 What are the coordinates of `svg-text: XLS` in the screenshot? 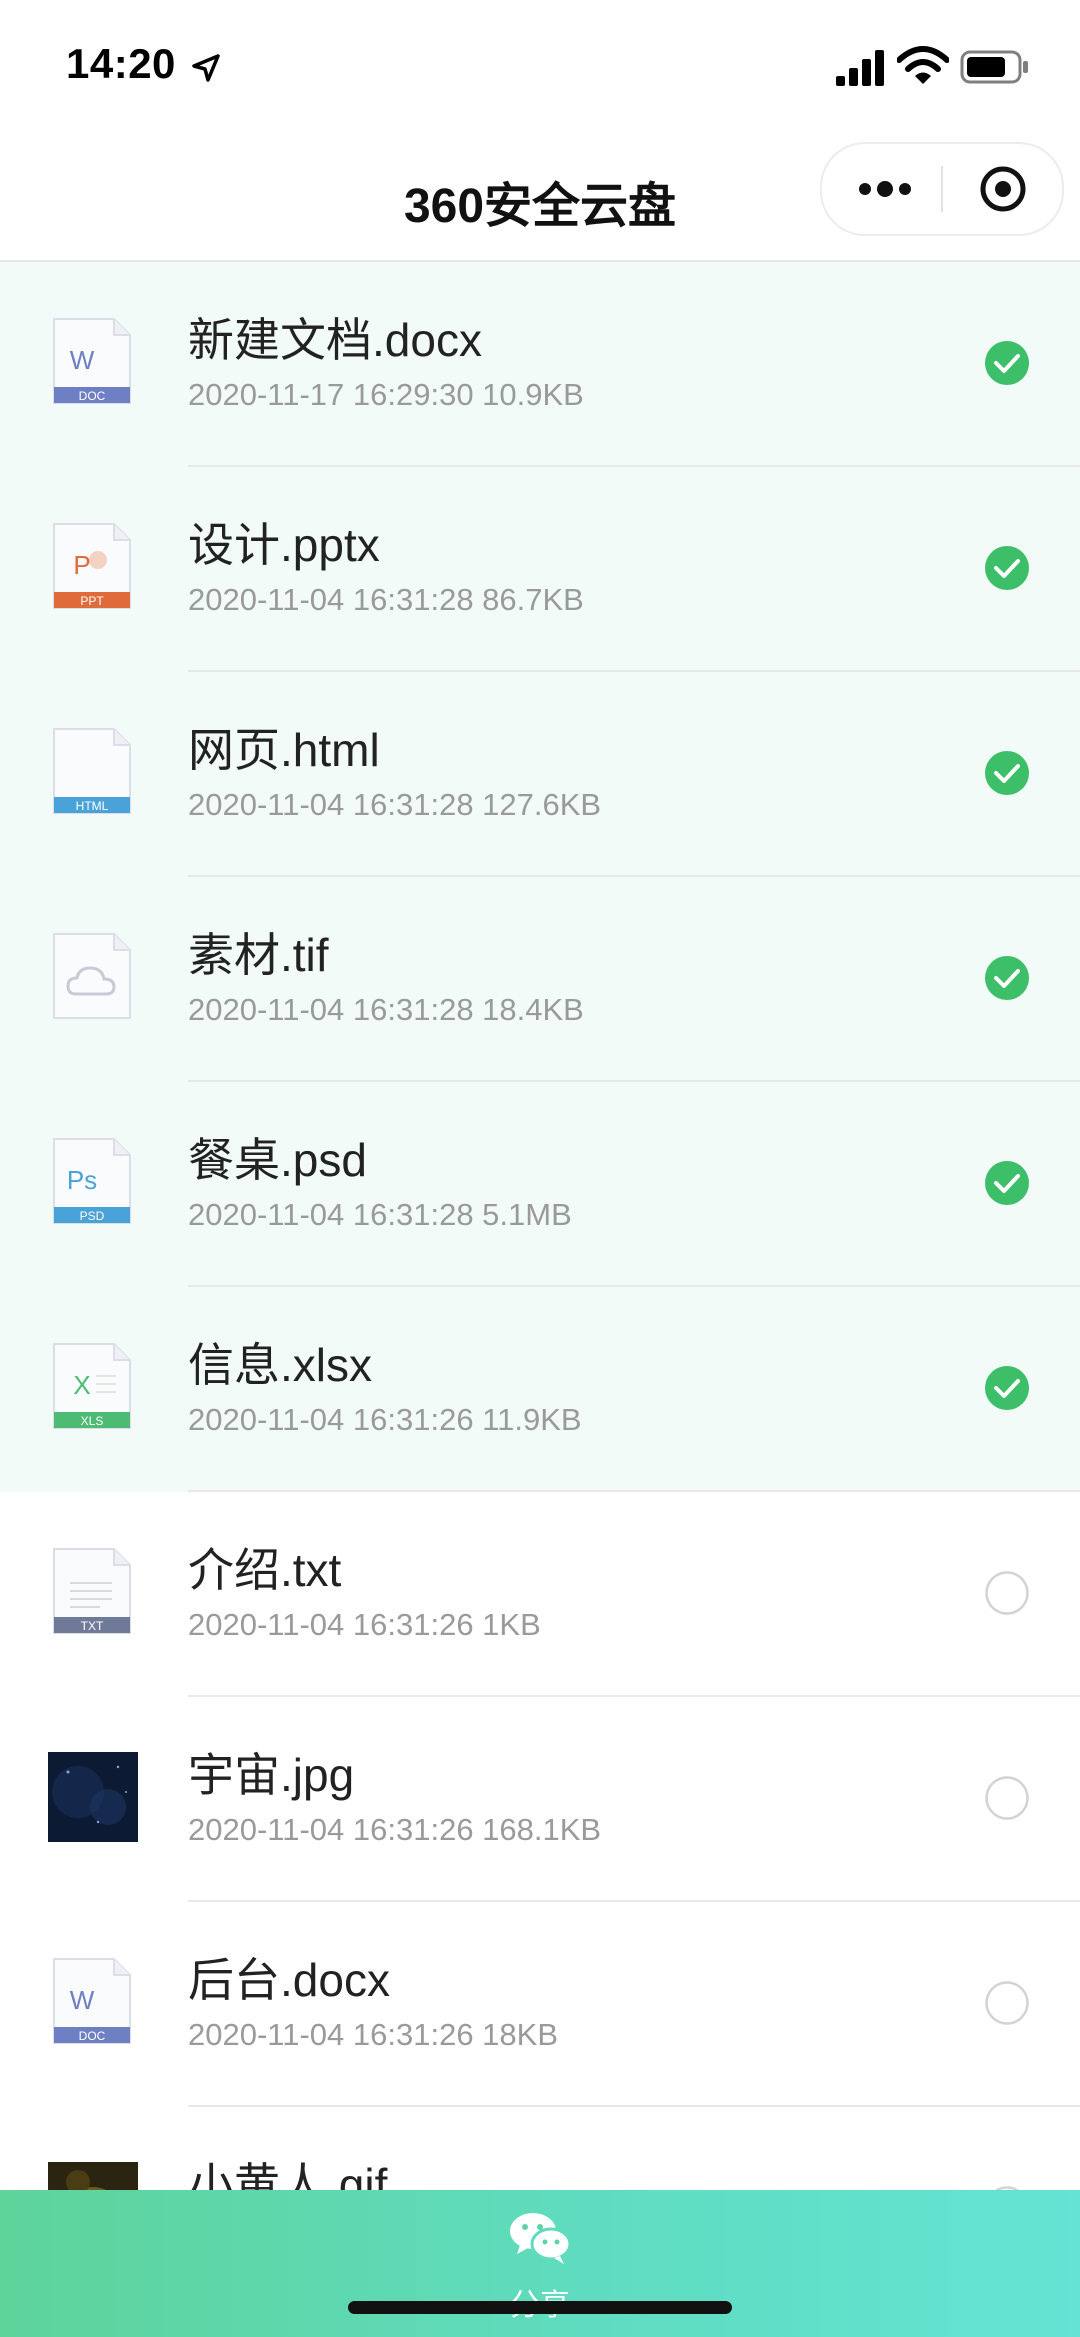 It's located at (92, 1421).